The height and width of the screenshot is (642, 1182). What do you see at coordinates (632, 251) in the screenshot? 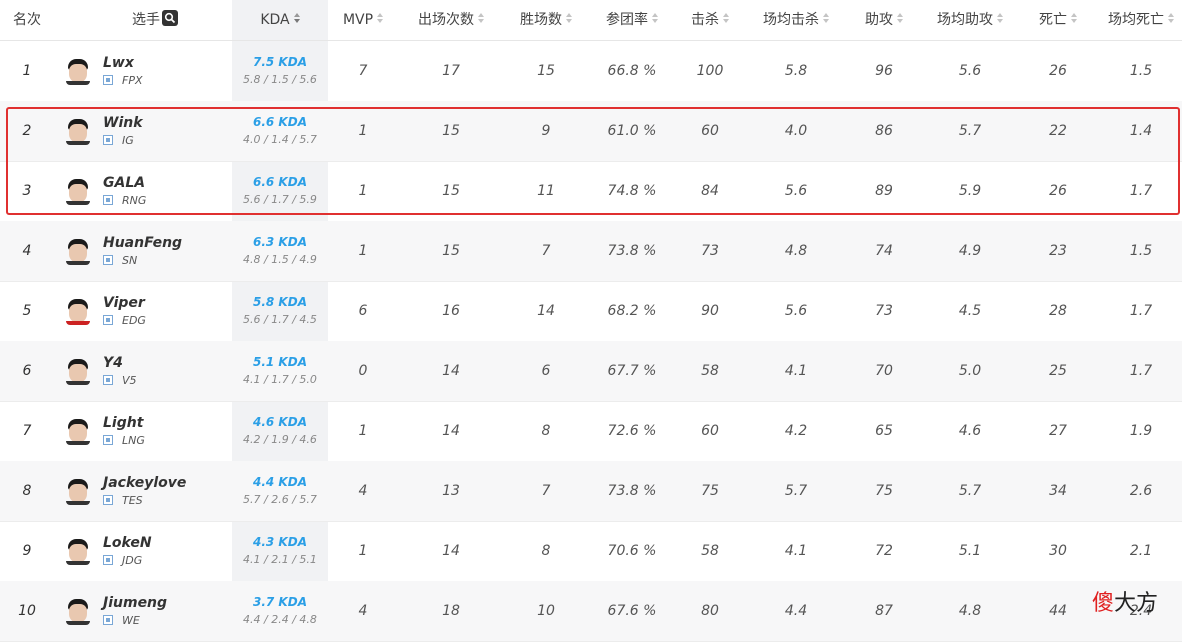
I see `participation-cell: 73.8 %` at bounding box center [632, 251].